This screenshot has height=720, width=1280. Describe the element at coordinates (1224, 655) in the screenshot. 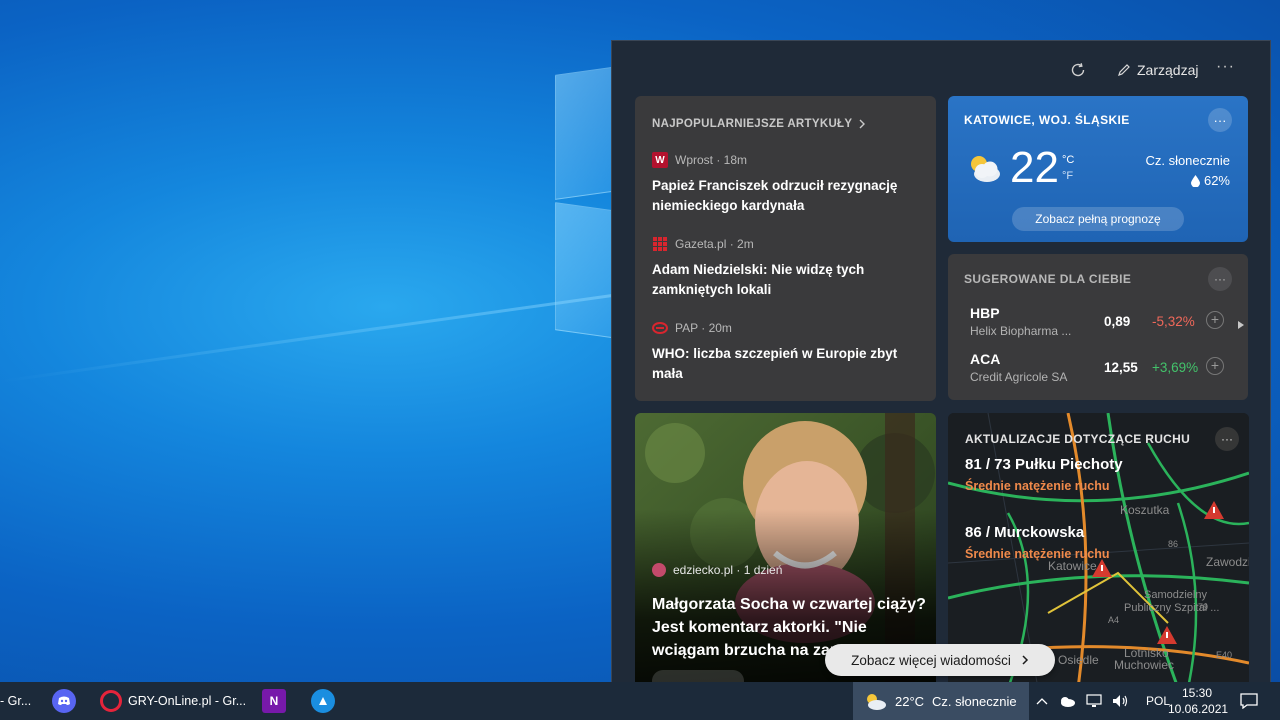

I see `map-label: E40` at that location.